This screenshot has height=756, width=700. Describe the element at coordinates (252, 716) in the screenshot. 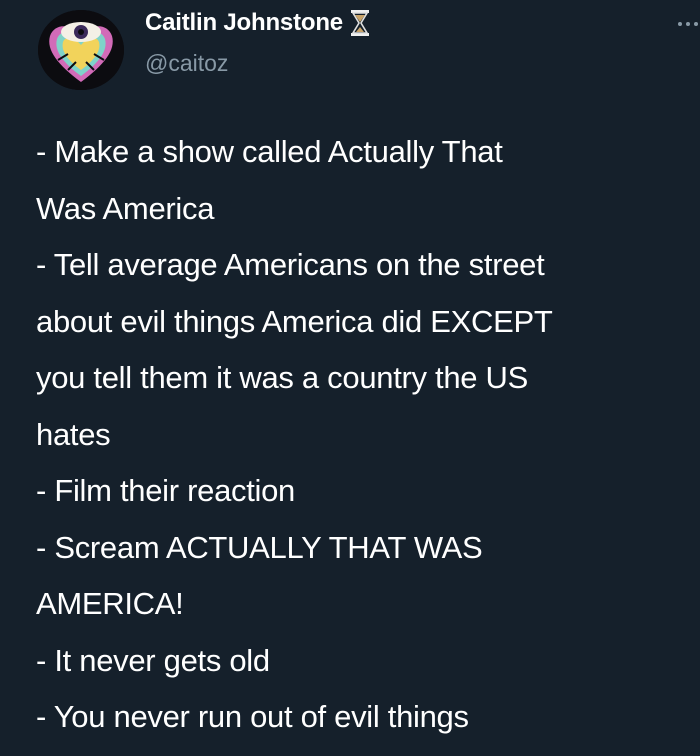

I see `tweet-line: - You never run out of evil things` at that location.